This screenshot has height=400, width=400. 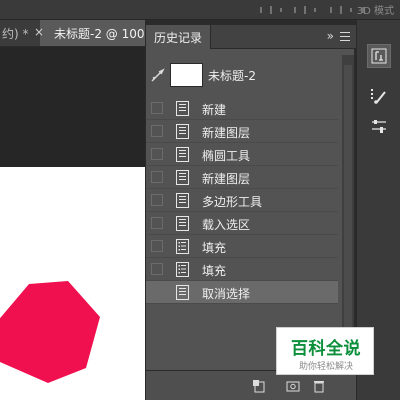 I want to click on tab-label: 未标题-2 @ 100, so click(x=99, y=33).